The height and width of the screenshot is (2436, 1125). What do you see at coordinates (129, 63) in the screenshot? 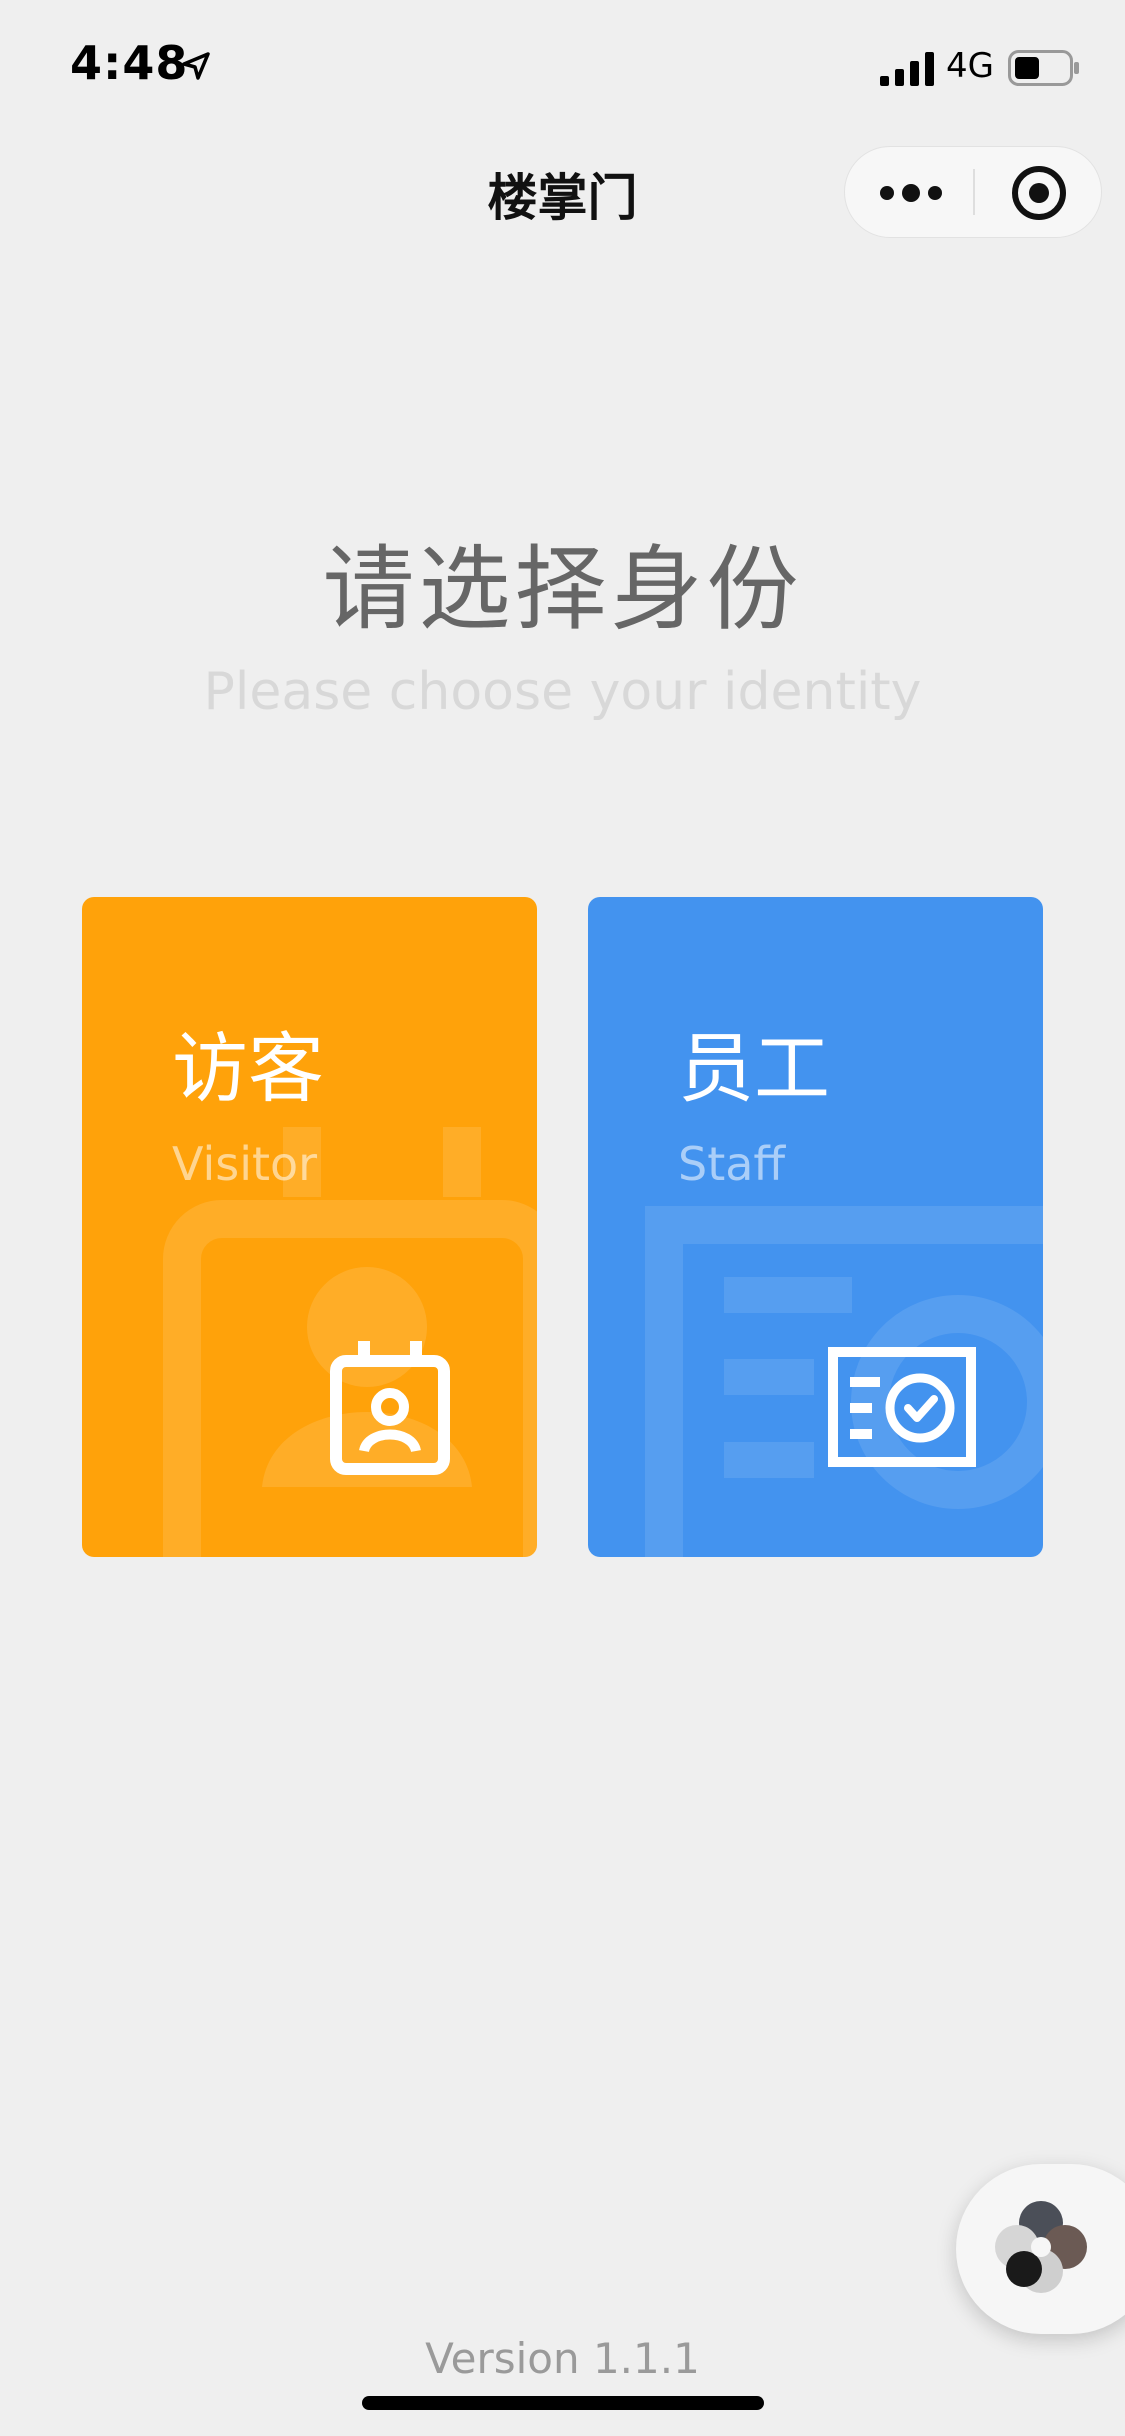
I see `status-time: 4:48` at bounding box center [129, 63].